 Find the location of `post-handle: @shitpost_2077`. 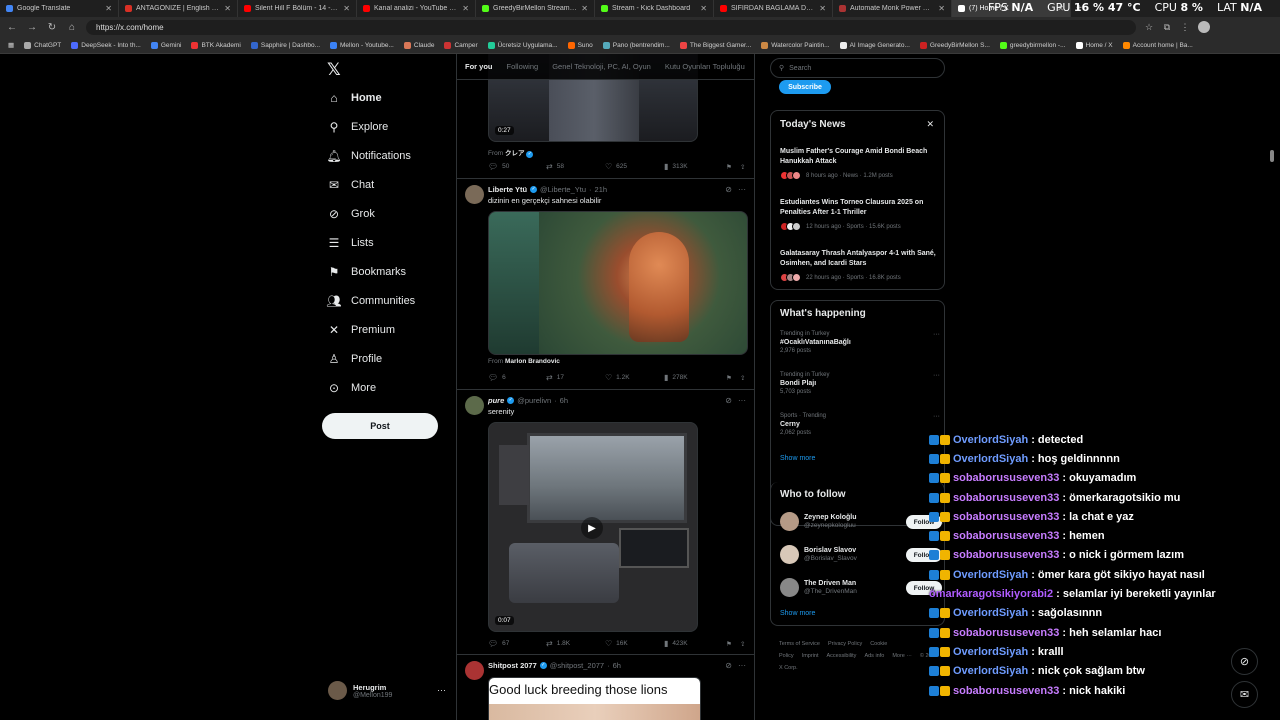

post-handle: @shitpost_2077 is located at coordinates (577, 665).